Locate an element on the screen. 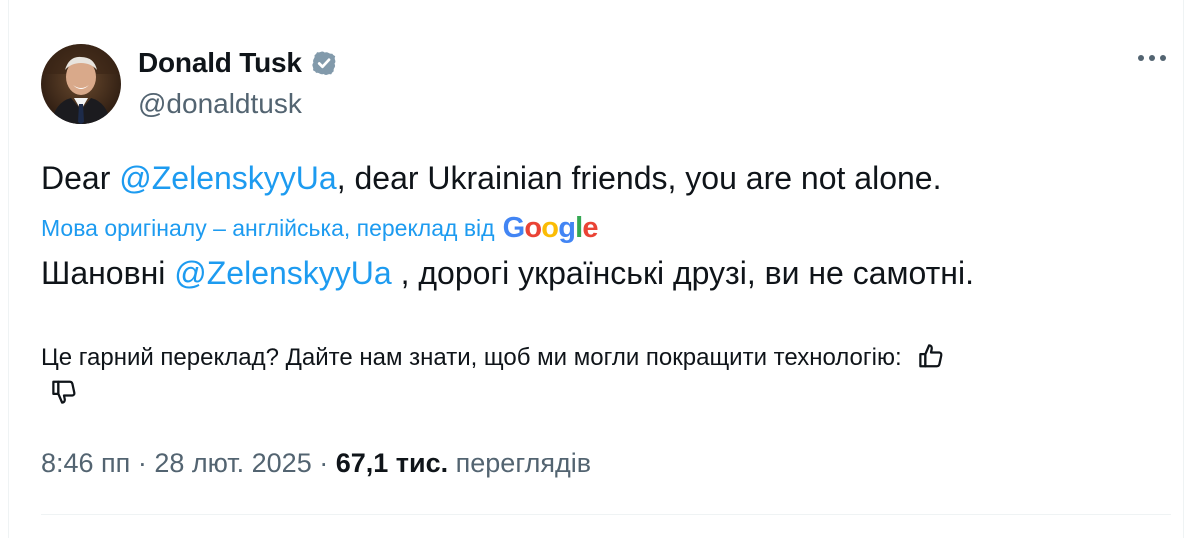  thumbs-up-icon is located at coordinates (931, 356).